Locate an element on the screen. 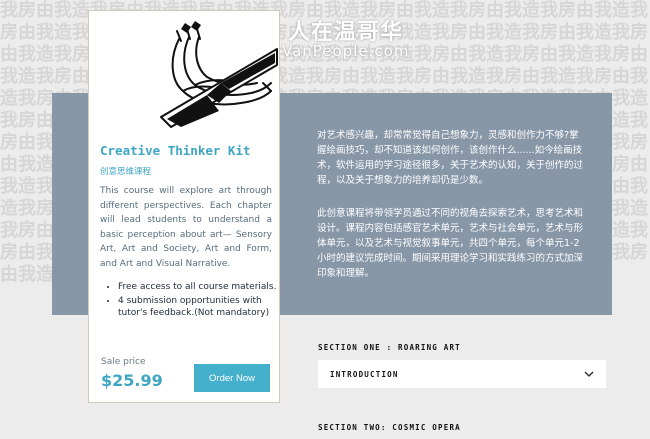 Image resolution: width=650 pixels, height=439 pixels. section-one-label: SECTION ONE : ROARING ART is located at coordinates (389, 347).